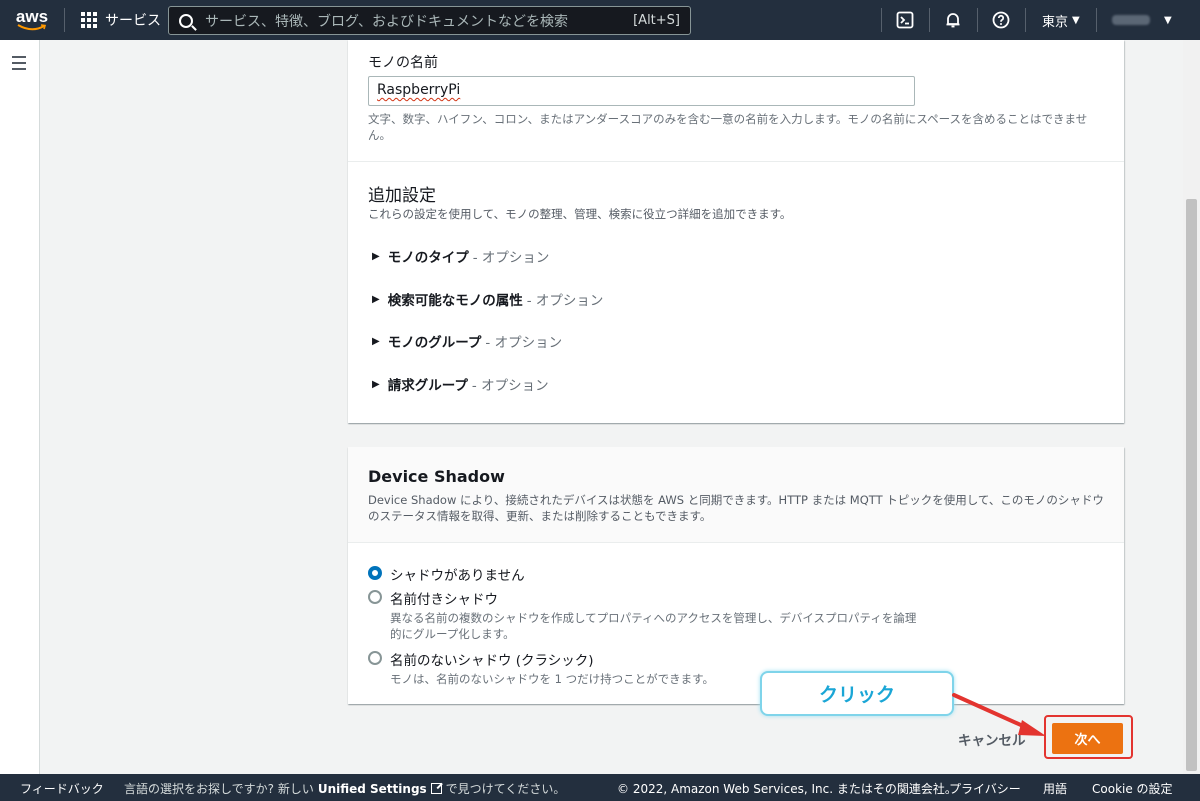 This screenshot has width=1200, height=801. What do you see at coordinates (436, 476) in the screenshot?
I see `device-shadow-title: Device Shadow` at bounding box center [436, 476].